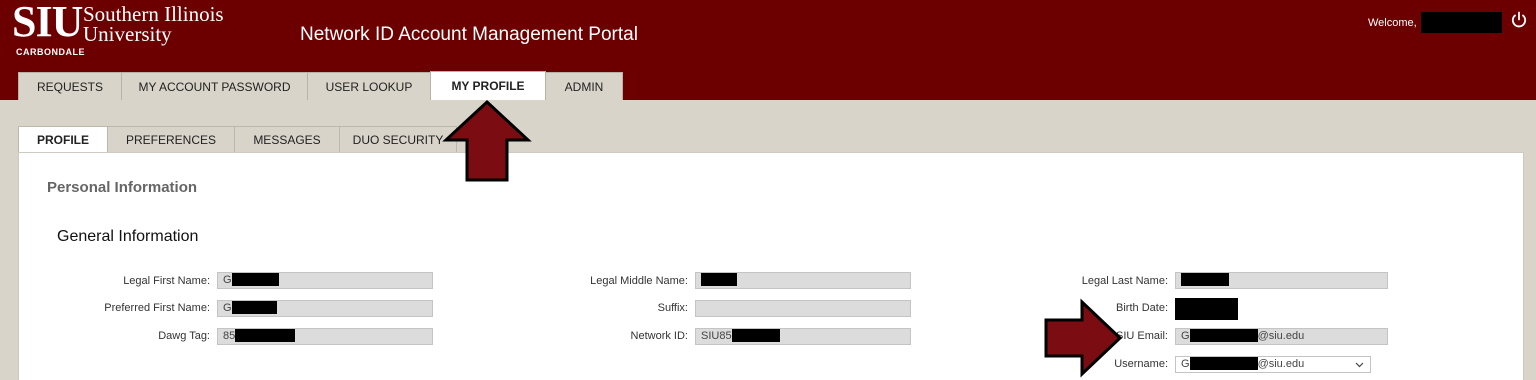  Describe the element at coordinates (1083, 338) in the screenshot. I see `annotation-arrow-right-icon` at that location.